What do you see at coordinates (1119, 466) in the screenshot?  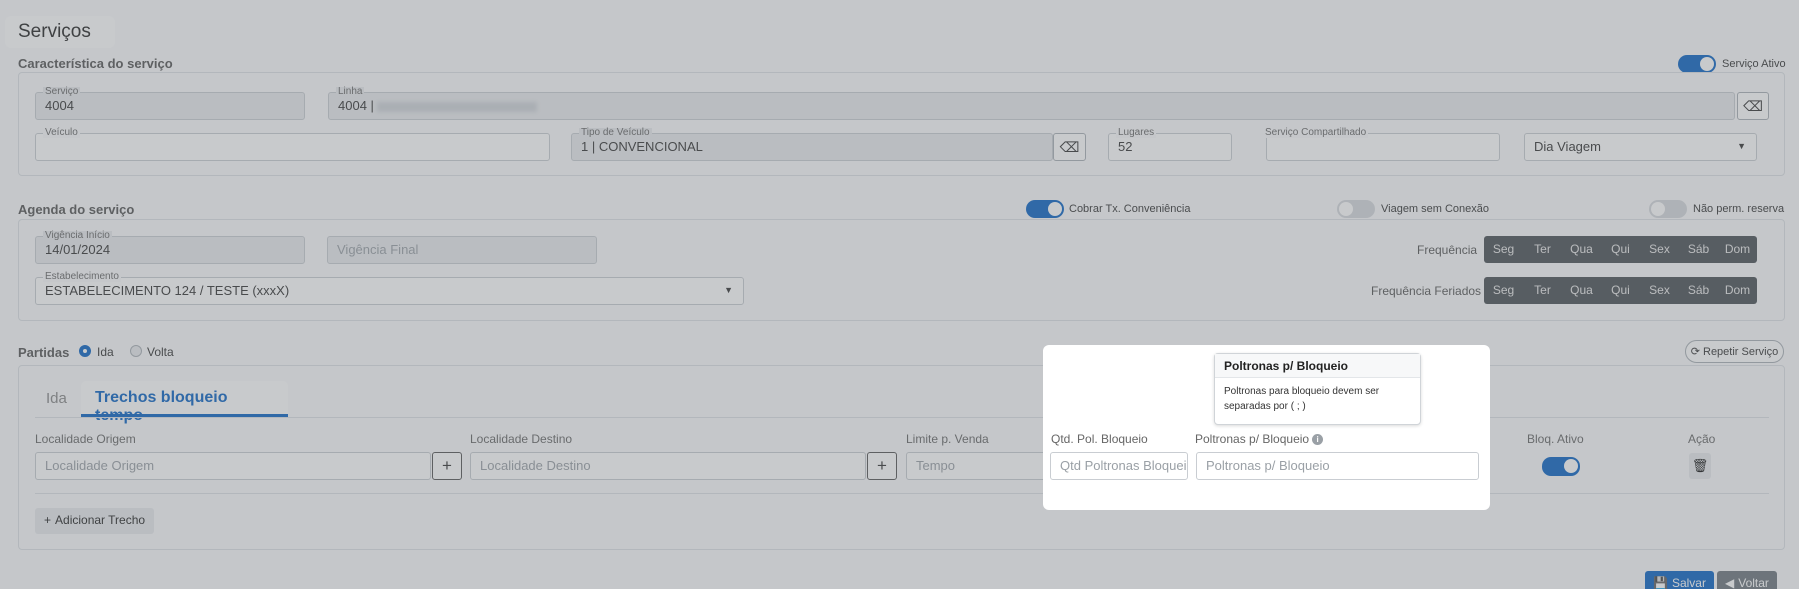 I see `qtd-poltronas-bloqueio-input: Qtd Poltronas Bloqueio` at bounding box center [1119, 466].